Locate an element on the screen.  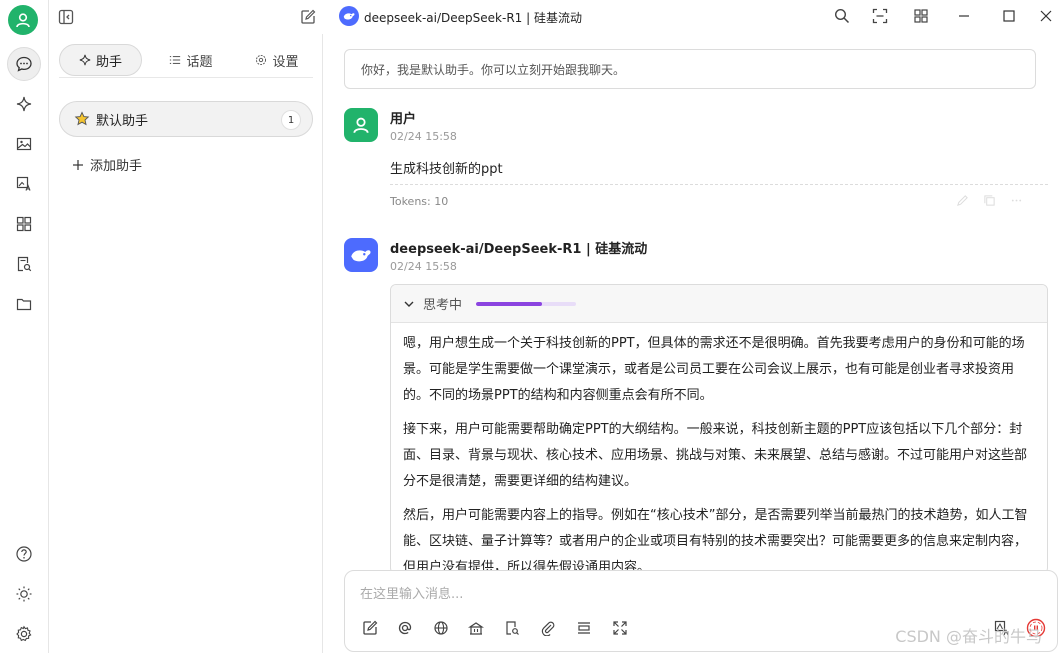
clear-context-icon is located at coordinates (584, 628).